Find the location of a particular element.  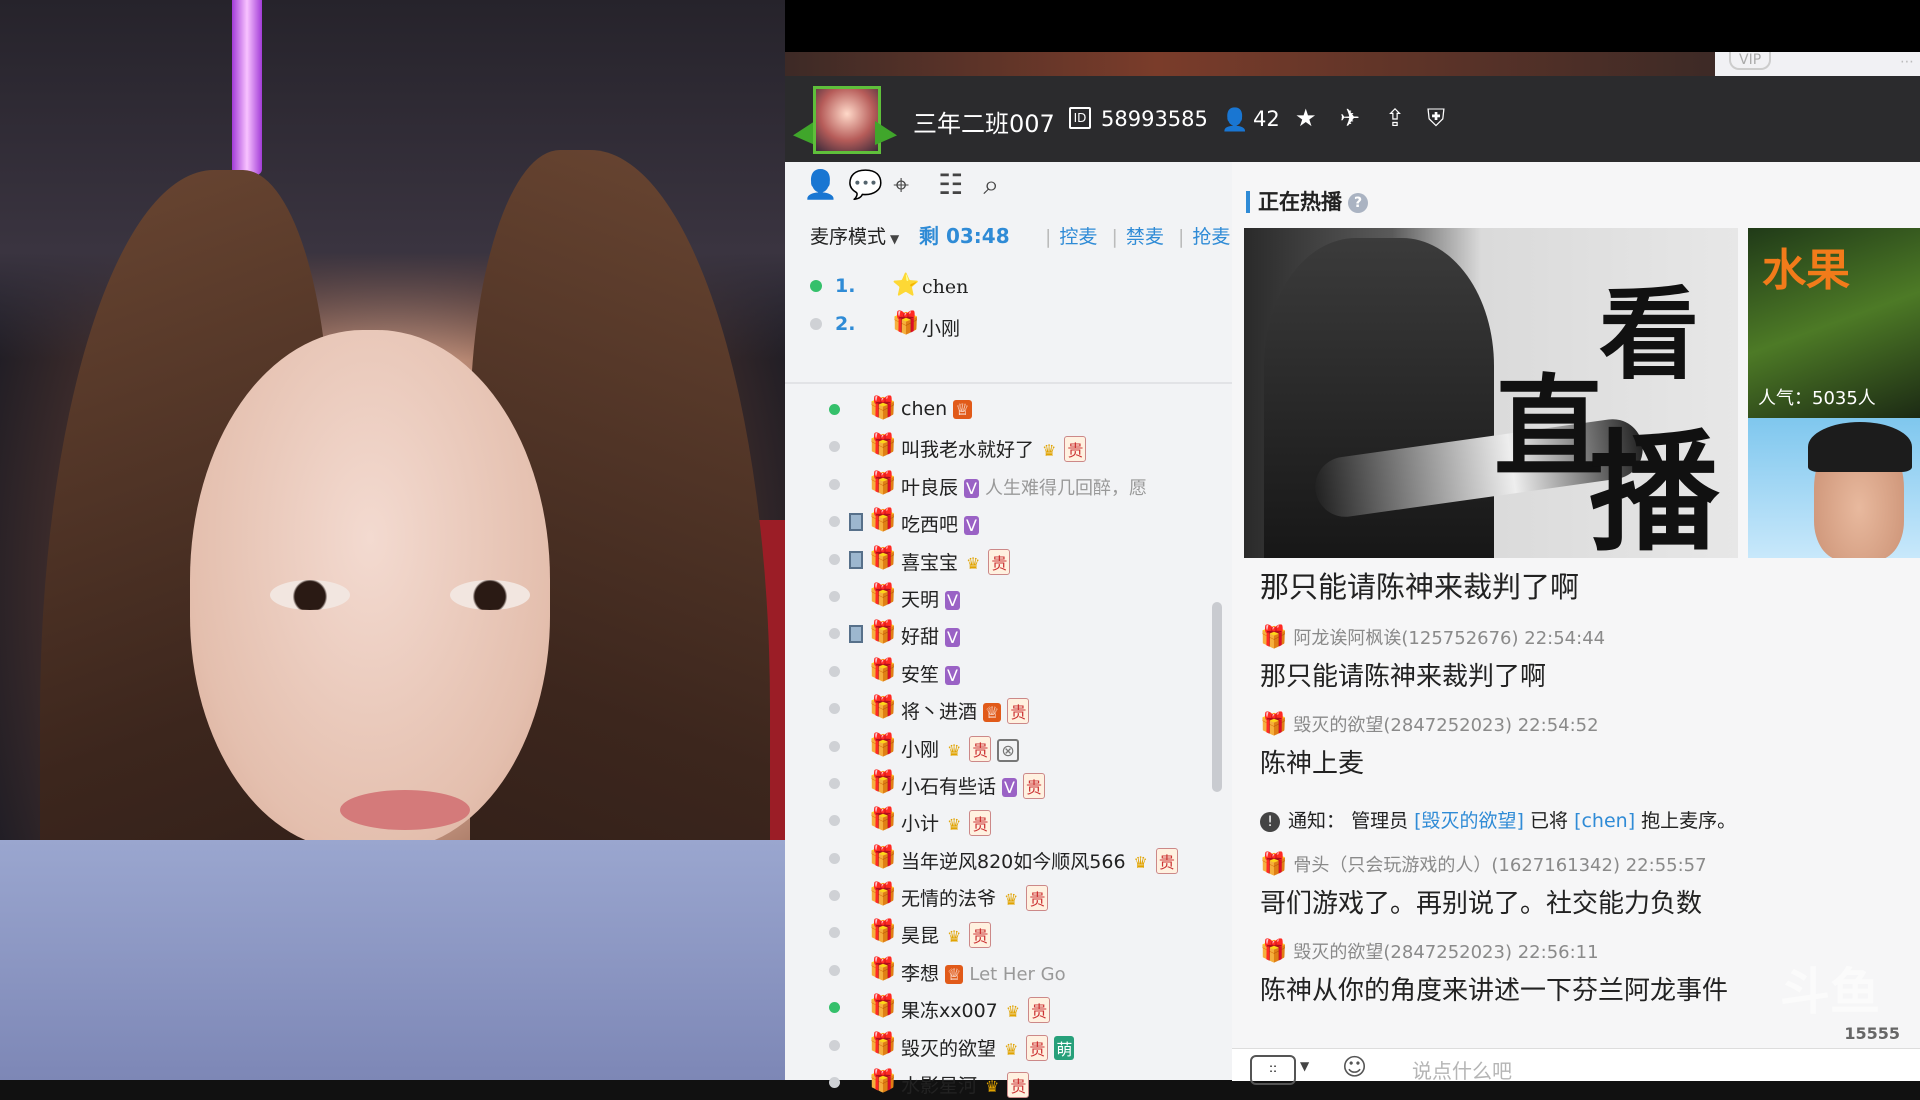

mic-timer: 剩 03:48 is located at coordinates (964, 236).